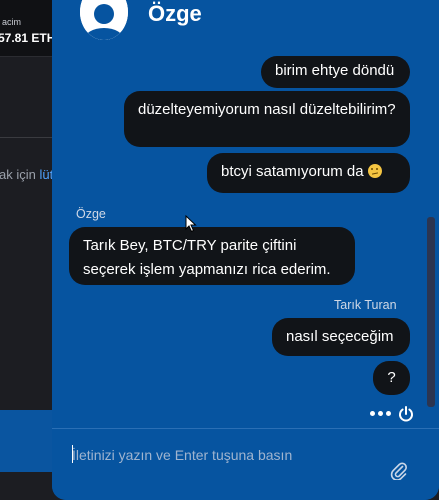  What do you see at coordinates (399, 470) in the screenshot?
I see `paperclip-icon` at bounding box center [399, 470].